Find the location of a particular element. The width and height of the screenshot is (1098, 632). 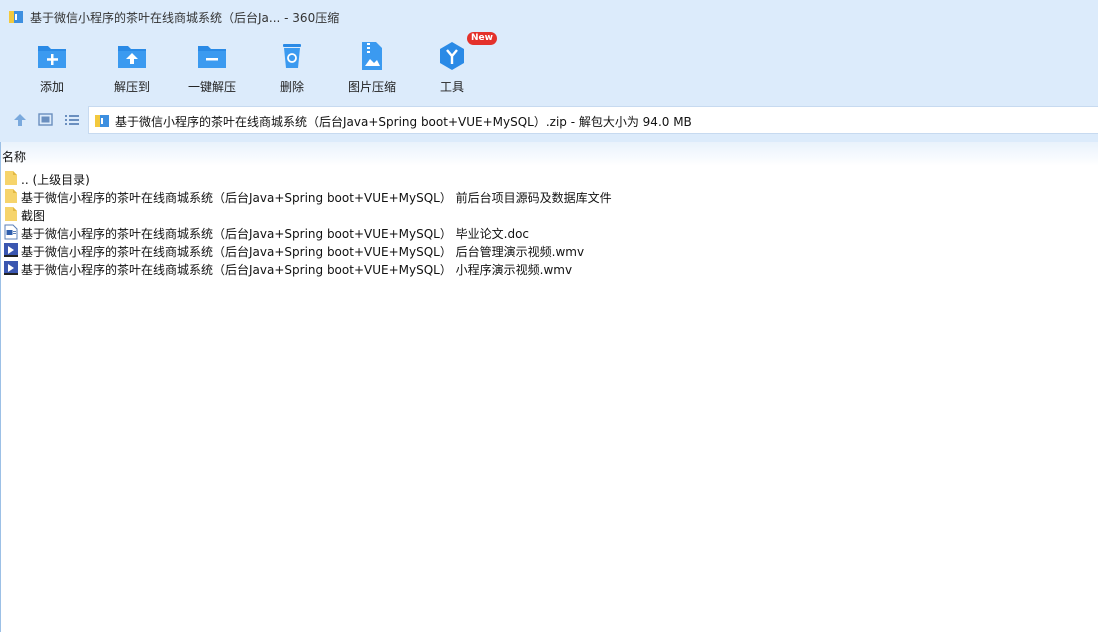

add-label: 添加 is located at coordinates (51, 87).